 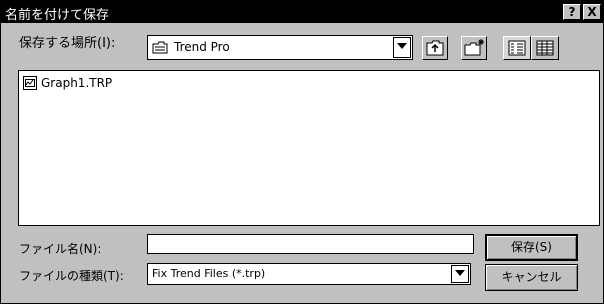 I want to click on trp-file-icon, so click(x=30, y=85).